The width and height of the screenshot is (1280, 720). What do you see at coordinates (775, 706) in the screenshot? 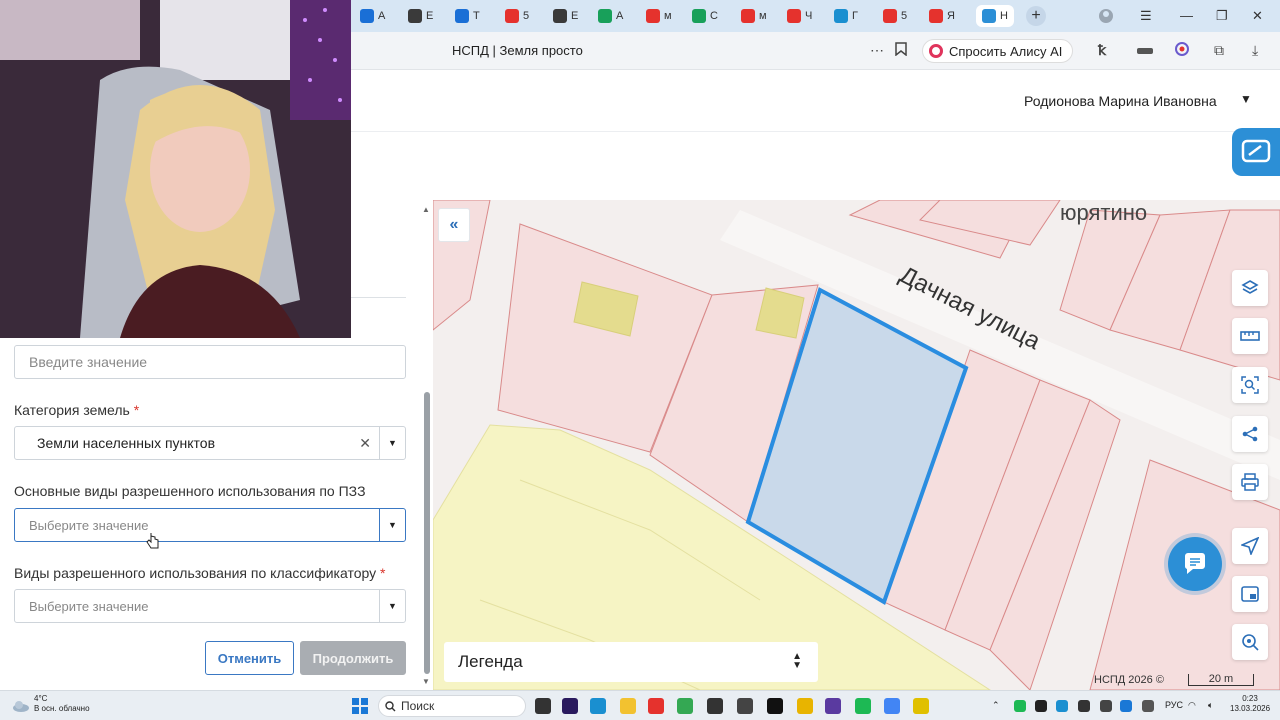
I see `capcut-icon` at bounding box center [775, 706].